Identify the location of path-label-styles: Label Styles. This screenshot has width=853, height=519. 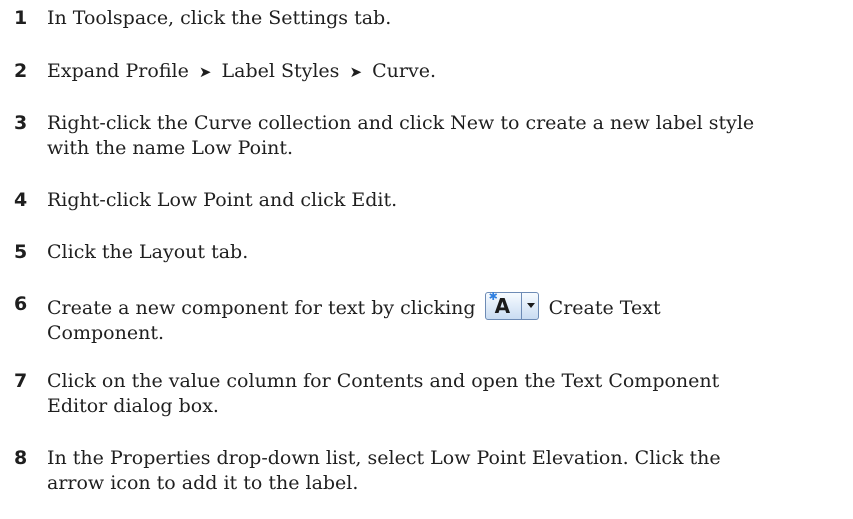
(280, 71).